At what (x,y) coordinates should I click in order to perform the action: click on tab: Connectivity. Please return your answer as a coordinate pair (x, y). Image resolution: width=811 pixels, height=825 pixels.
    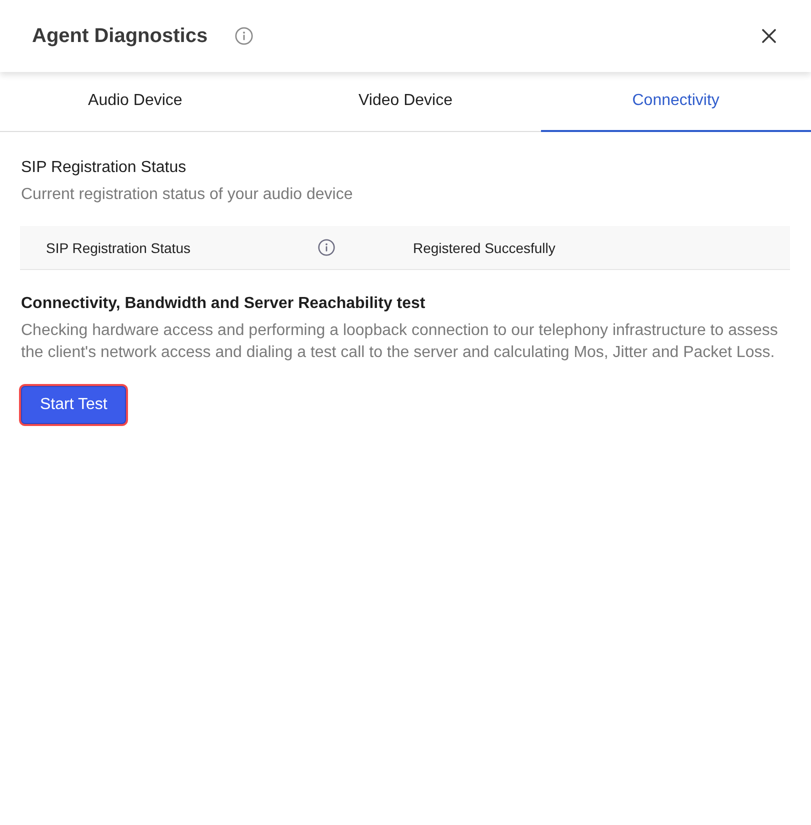
    Looking at the image, I should click on (675, 102).